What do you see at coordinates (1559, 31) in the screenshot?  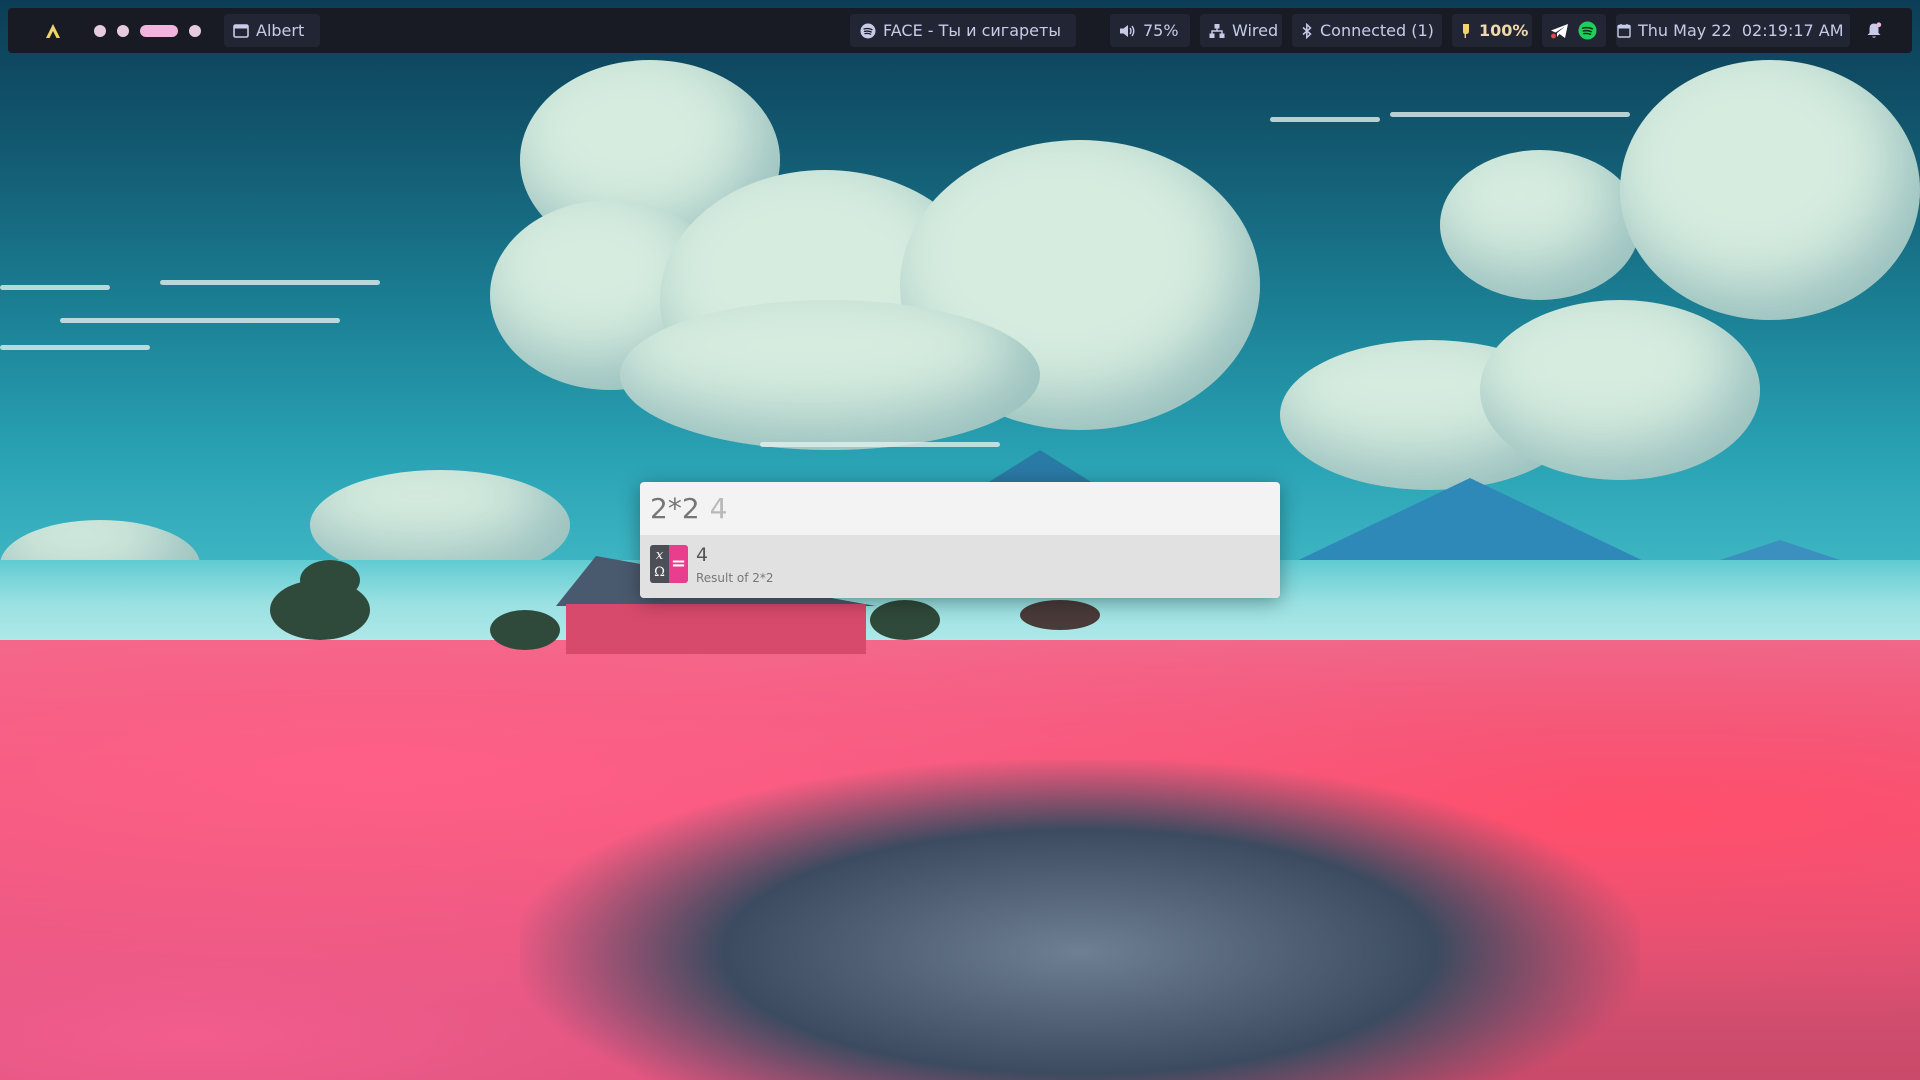 I see `telegram-icon` at bounding box center [1559, 31].